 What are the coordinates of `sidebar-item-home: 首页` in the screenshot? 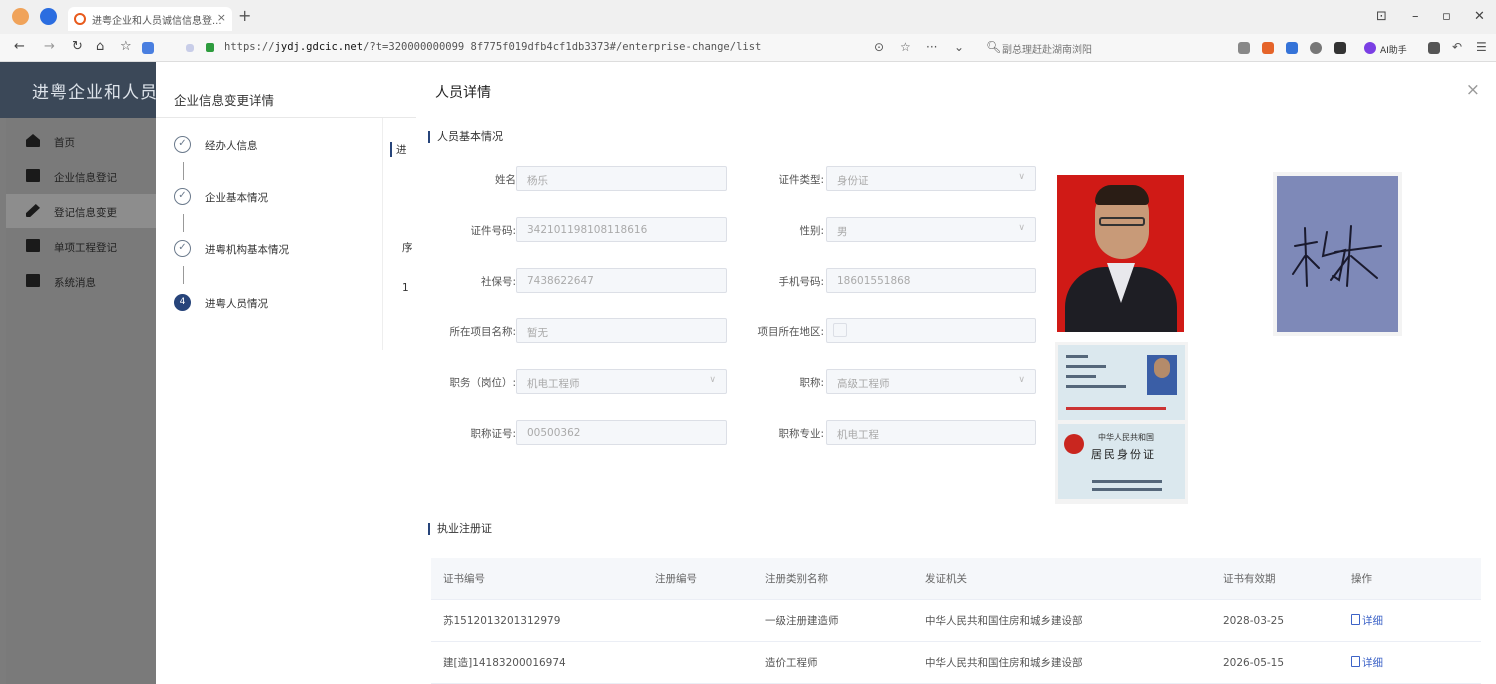 It's located at (81, 141).